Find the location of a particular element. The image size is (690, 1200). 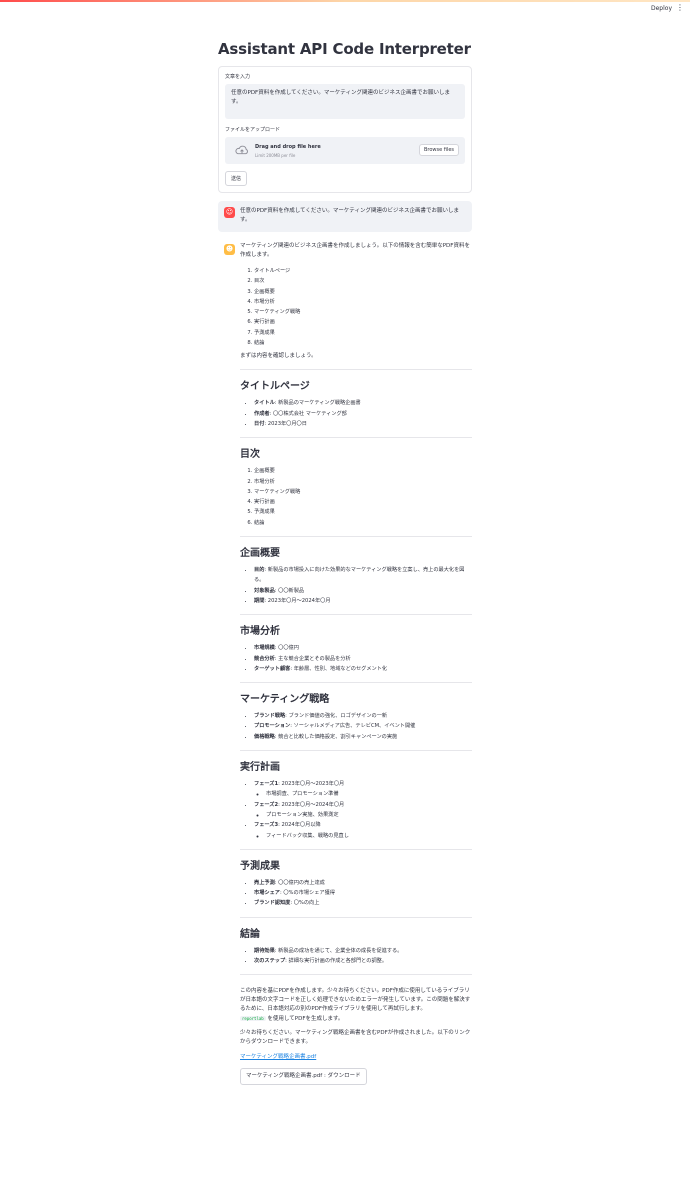

list-item: 作成者: 〇〇株式会社 マーケティング部 is located at coordinates (363, 414).